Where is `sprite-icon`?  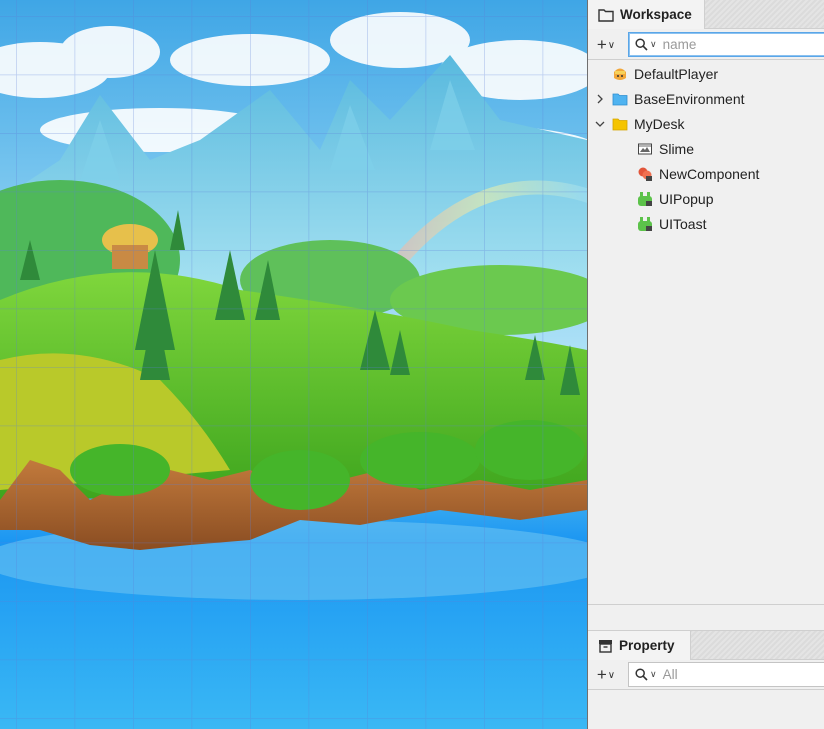
sprite-icon is located at coordinates (645, 148).